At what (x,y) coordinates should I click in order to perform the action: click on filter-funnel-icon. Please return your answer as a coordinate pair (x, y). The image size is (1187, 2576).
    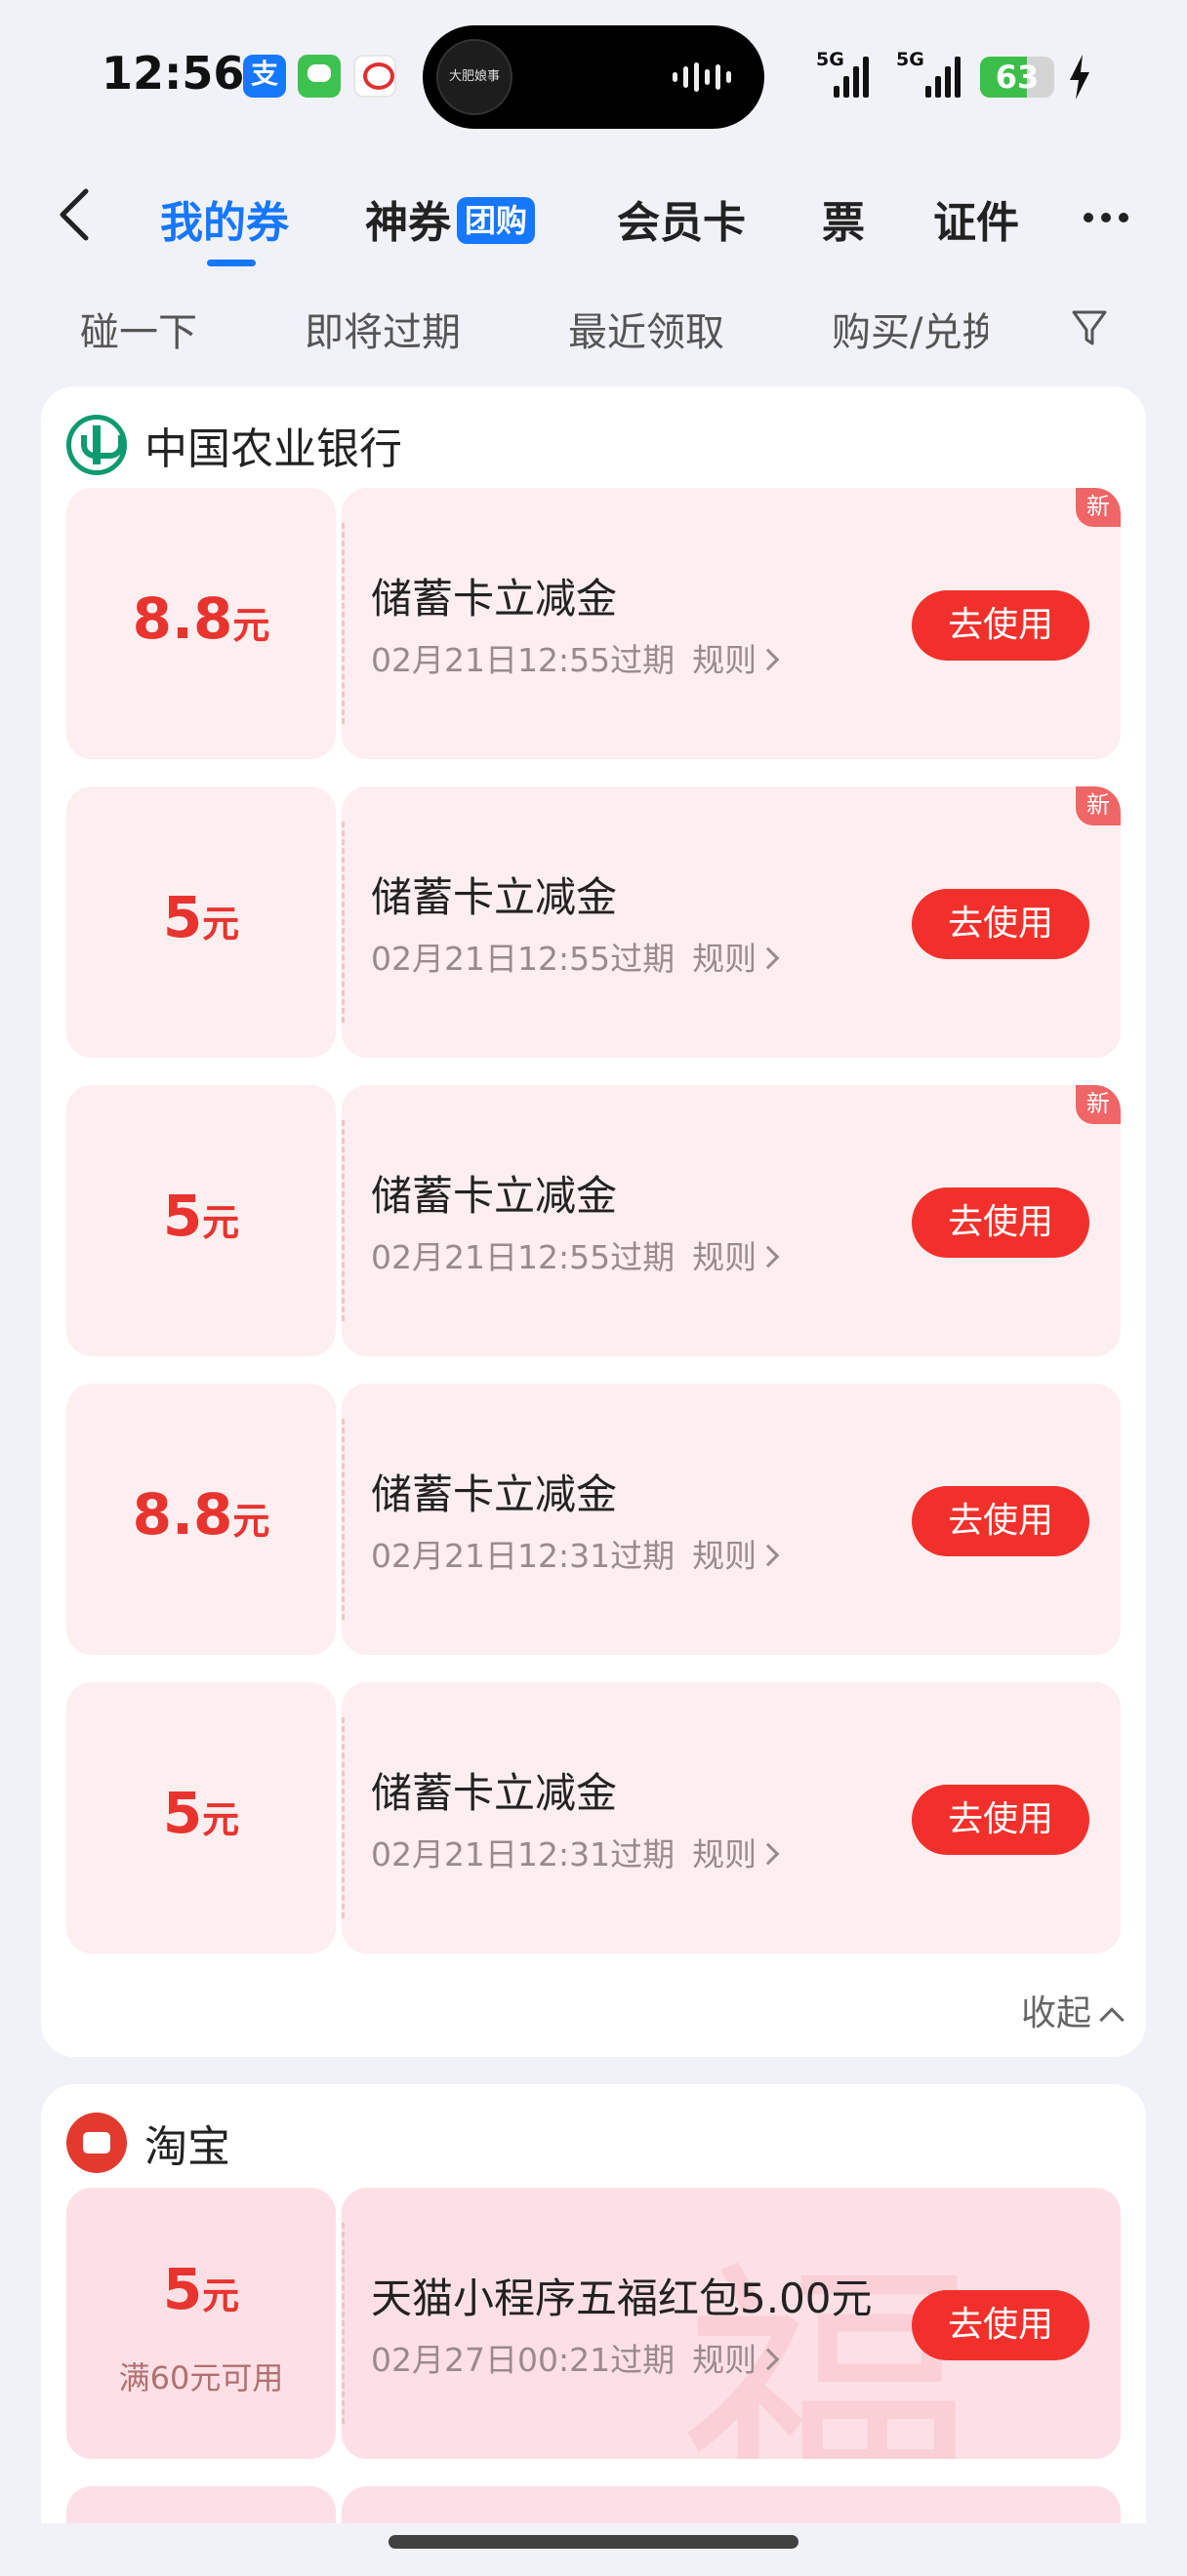
    Looking at the image, I should click on (1089, 327).